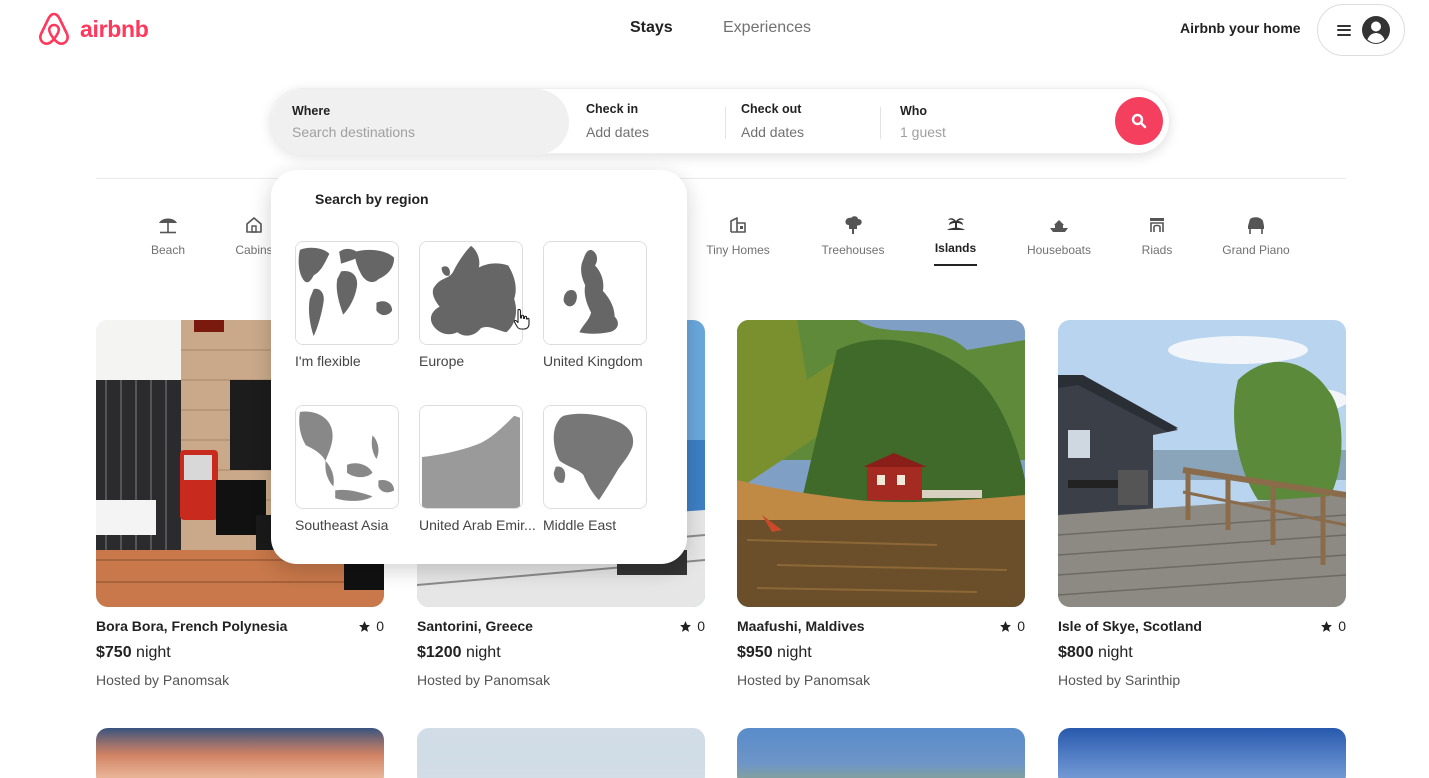 This screenshot has width=1429, height=778. Describe the element at coordinates (311, 111) in the screenshot. I see `where-label: Where` at that location.